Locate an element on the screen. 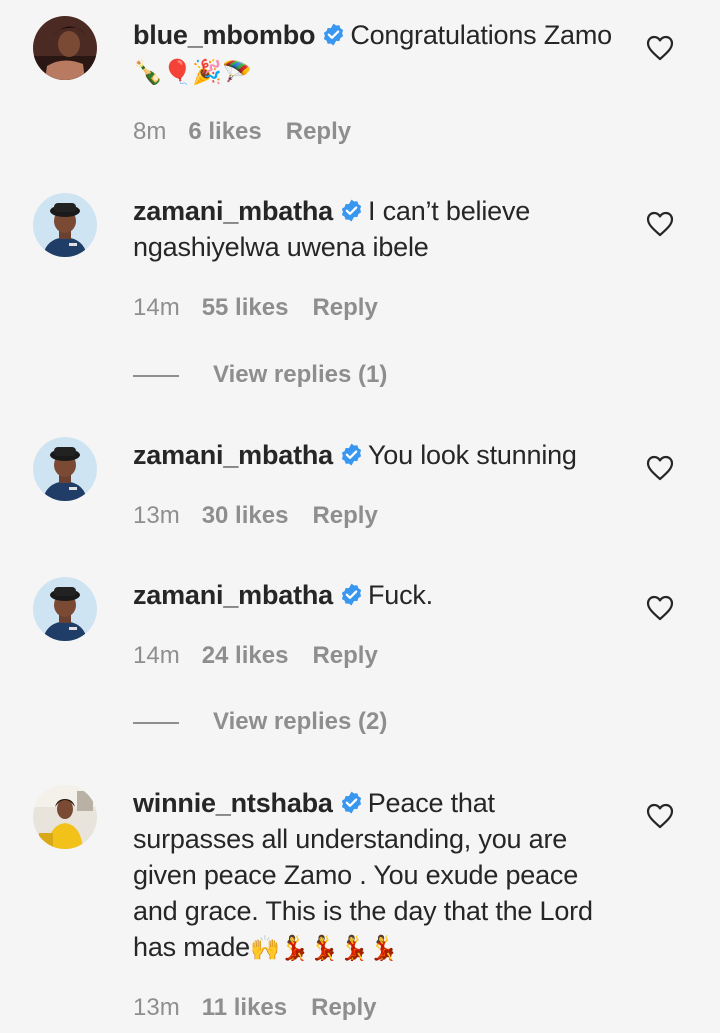 The image size is (720, 1033). timestamp: 8m is located at coordinates (150, 131).